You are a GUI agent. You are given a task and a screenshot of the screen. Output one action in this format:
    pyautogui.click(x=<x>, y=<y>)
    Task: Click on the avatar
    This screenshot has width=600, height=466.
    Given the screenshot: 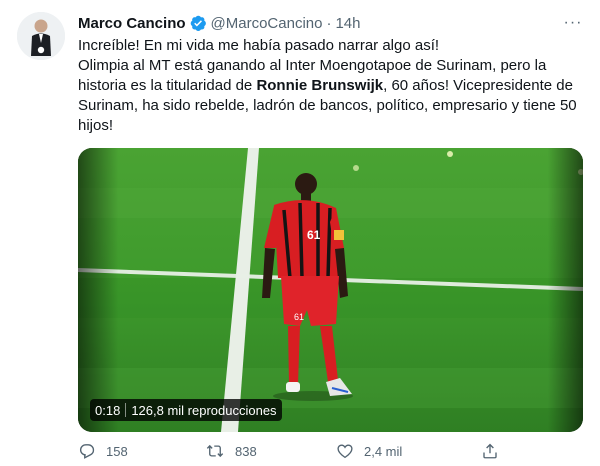 What is the action you would take?
    pyautogui.click(x=41, y=36)
    